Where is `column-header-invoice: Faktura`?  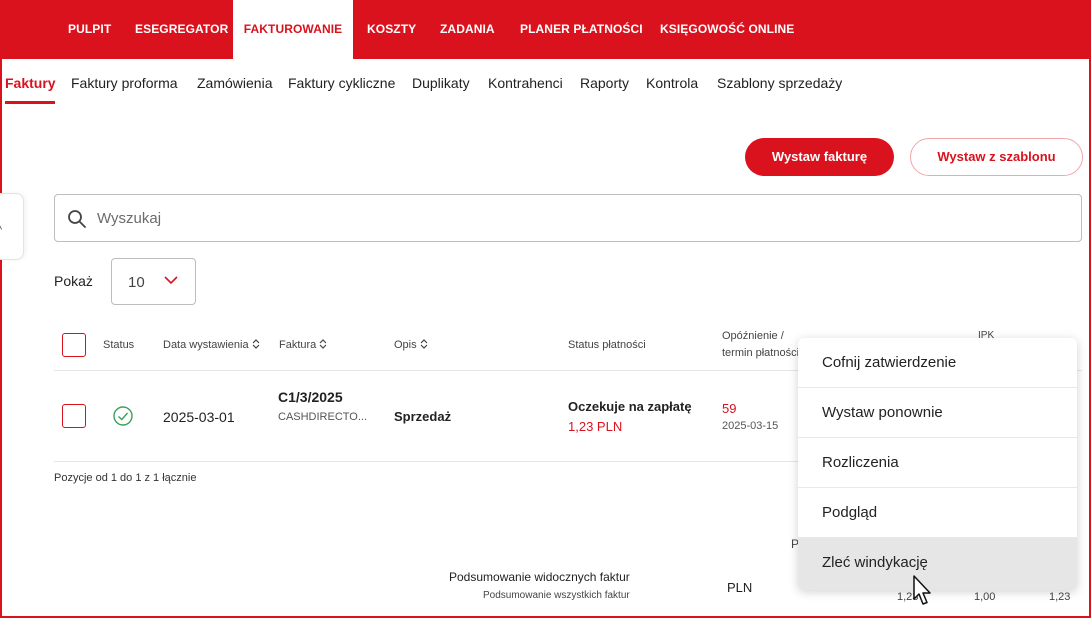
column-header-invoice: Faktura is located at coordinates (303, 345).